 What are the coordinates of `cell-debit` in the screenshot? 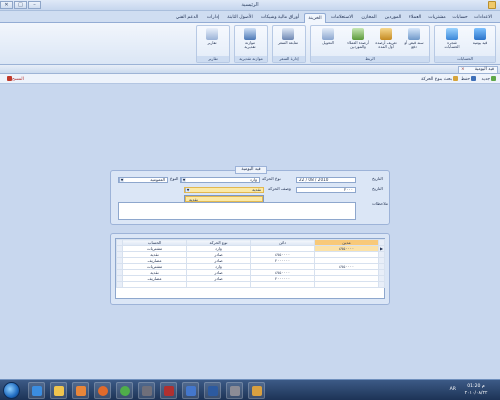 It's located at (346, 284).